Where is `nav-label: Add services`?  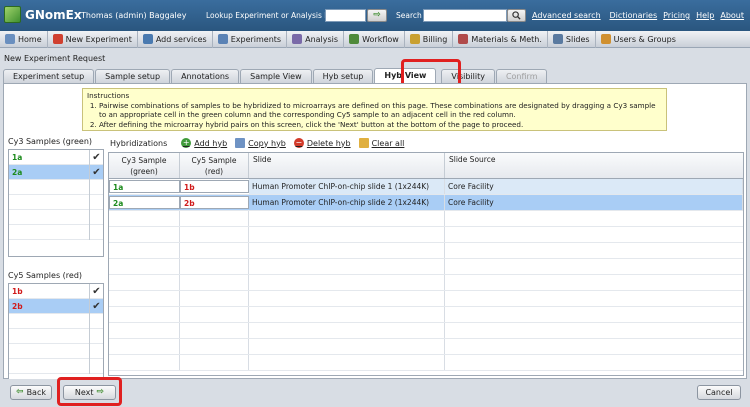
nav-label: Add services is located at coordinates (181, 39).